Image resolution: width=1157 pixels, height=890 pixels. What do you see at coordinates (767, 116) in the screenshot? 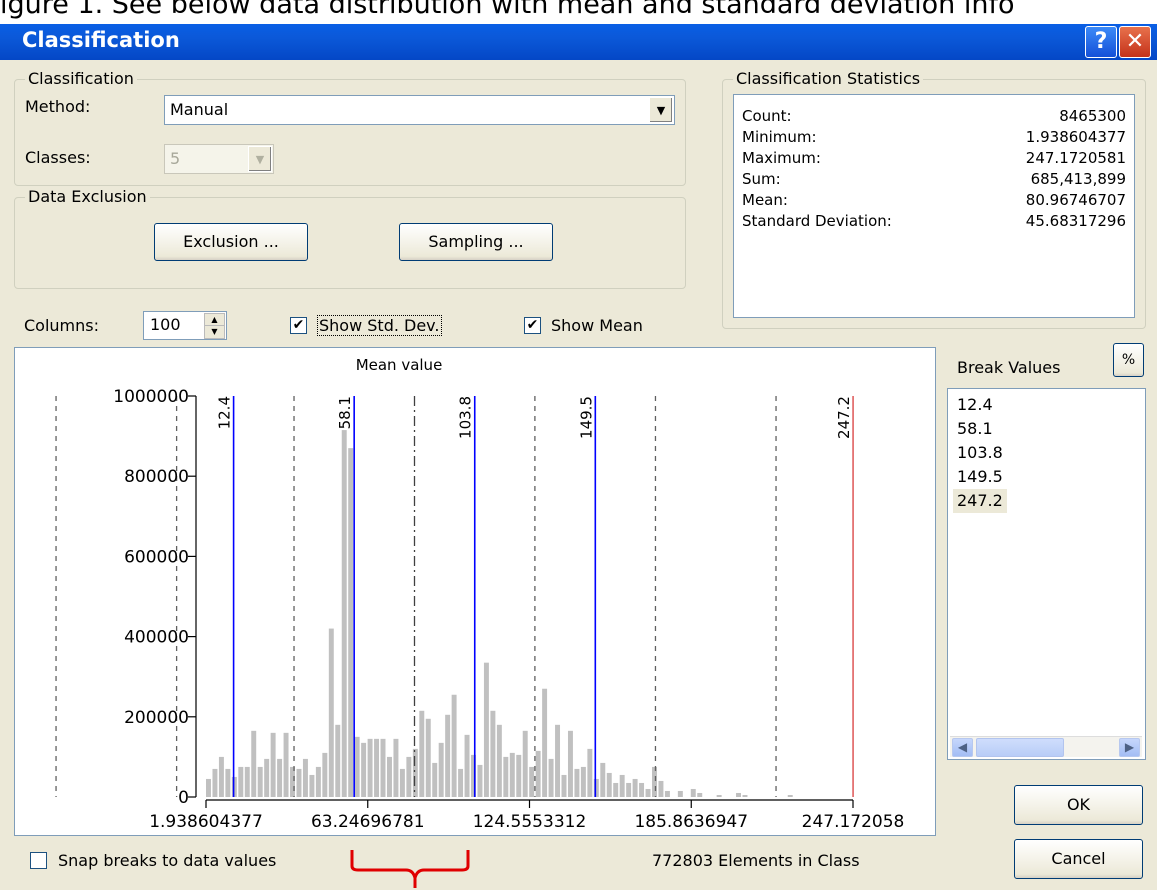
I see `stat-key: Count:` at bounding box center [767, 116].